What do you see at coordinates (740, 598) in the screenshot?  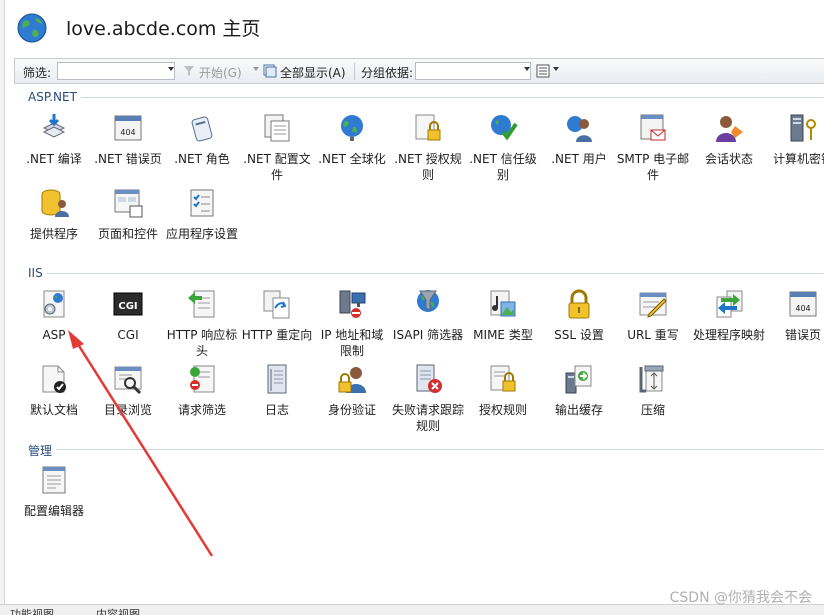 I see `watermark: CSDN @你猜我会不会` at bounding box center [740, 598].